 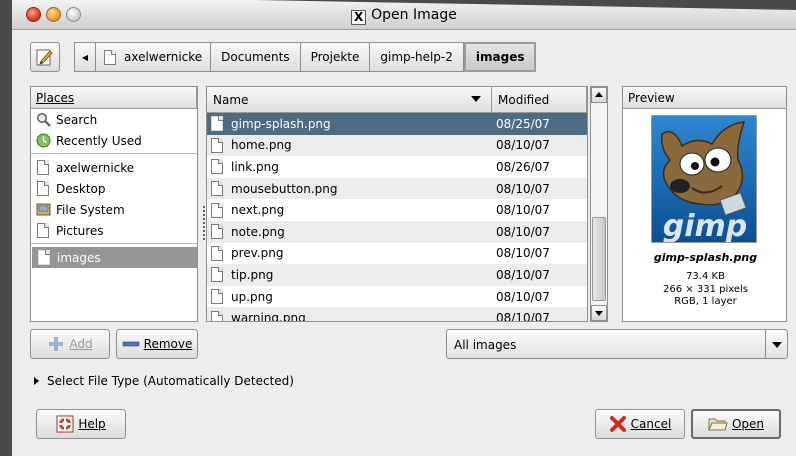 What do you see at coordinates (95, 167) in the screenshot?
I see `place-label: axelwernicke` at bounding box center [95, 167].